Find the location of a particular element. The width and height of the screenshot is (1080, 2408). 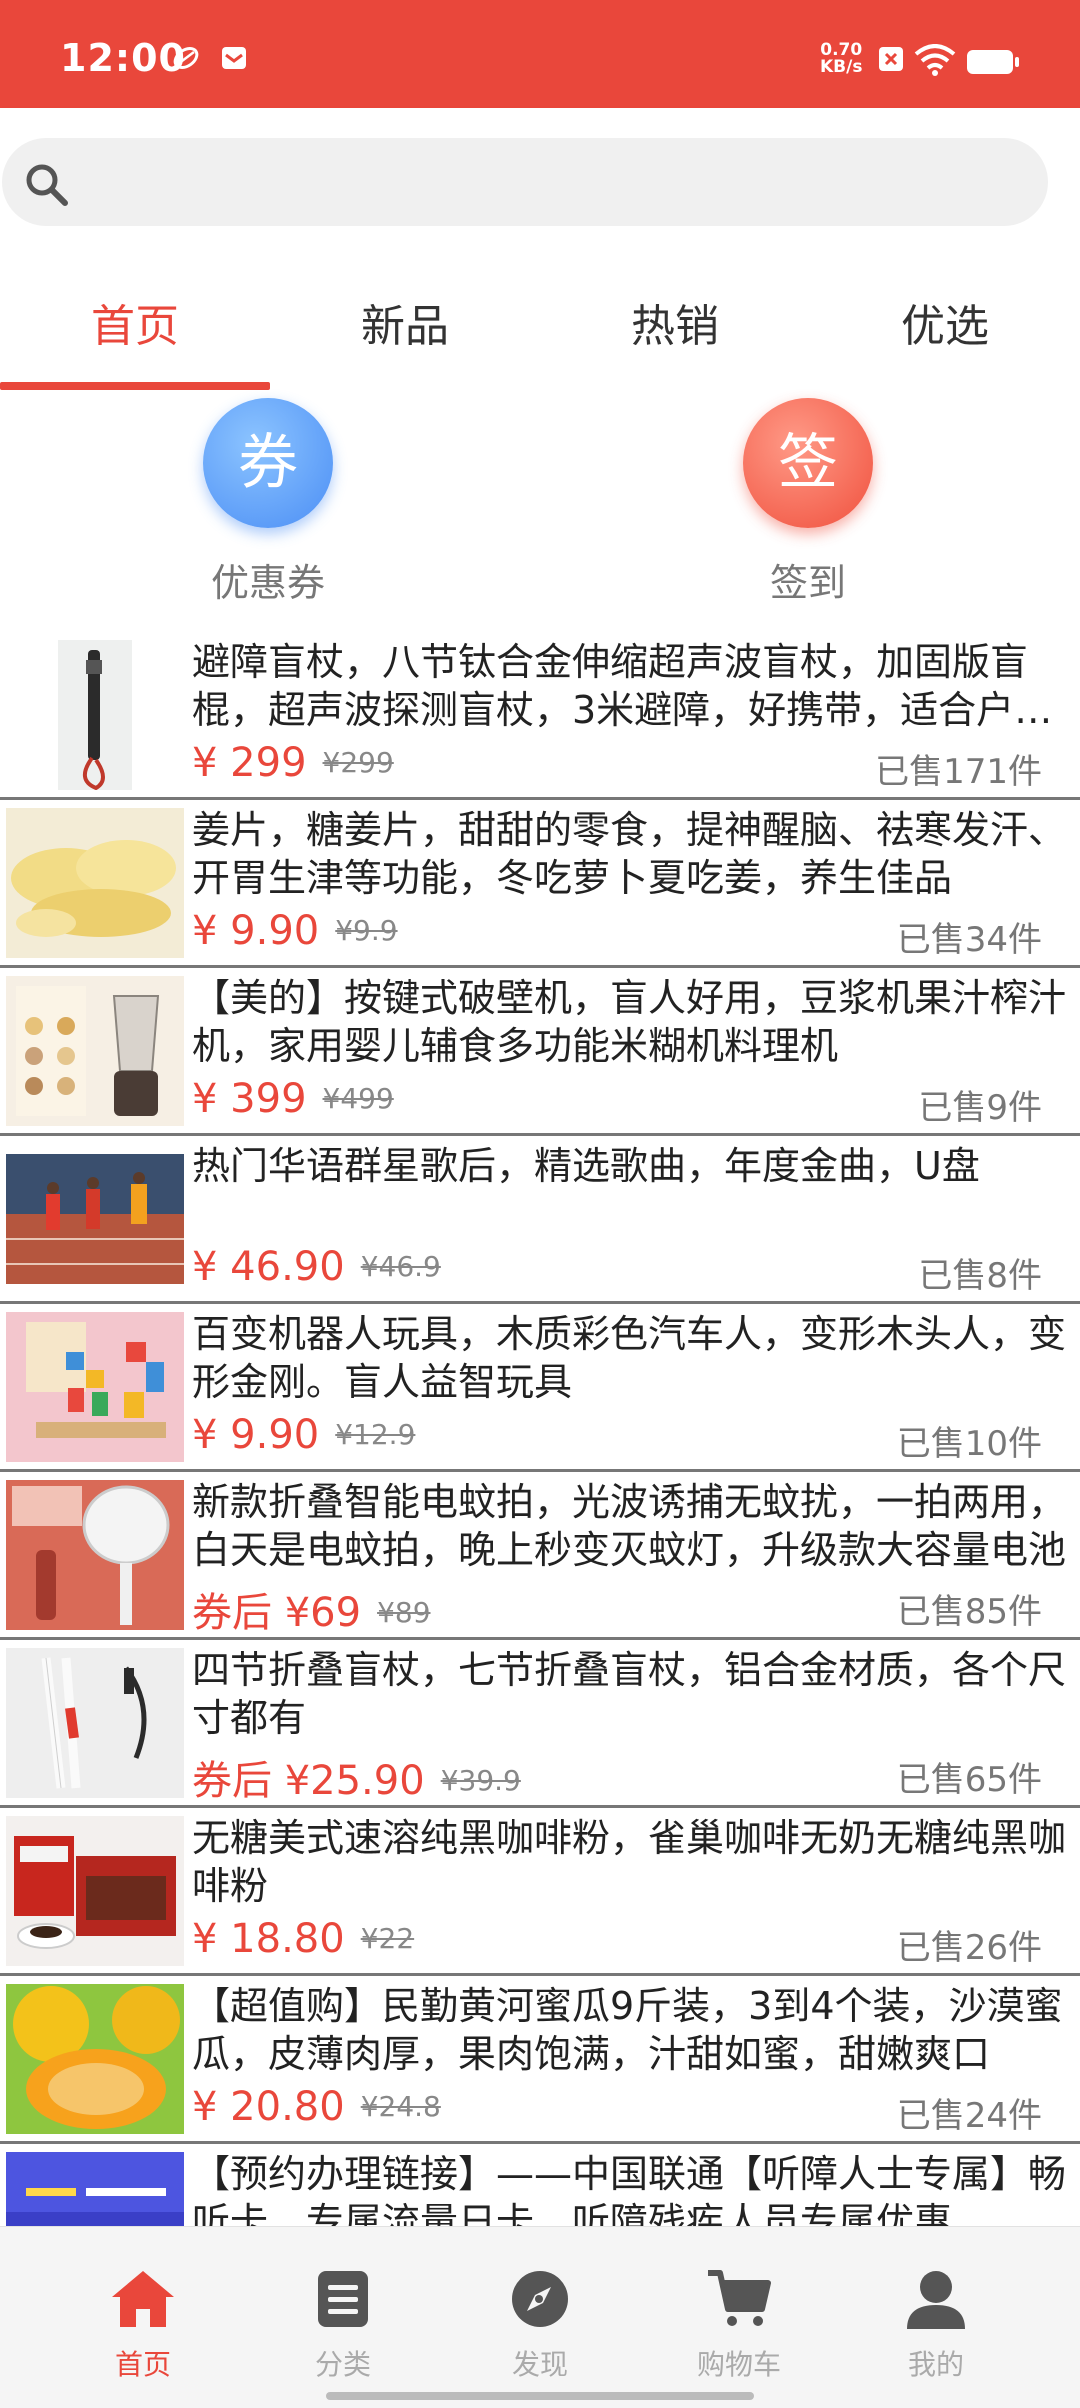

product-price: 券后 ¥25.90 is located at coordinates (308, 1781).